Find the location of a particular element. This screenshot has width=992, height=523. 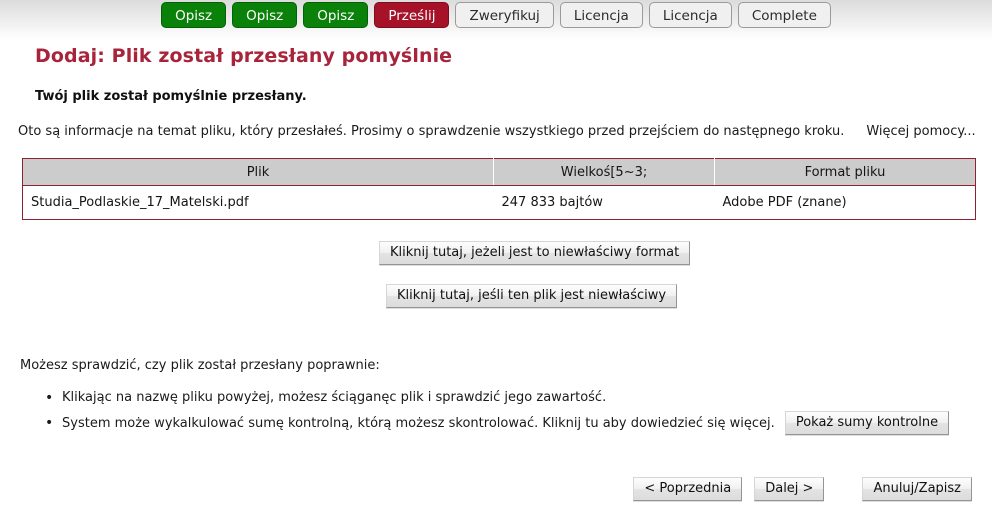

table-header-row: Plik Wielkoś[5~3; Format pliku is located at coordinates (499, 172).